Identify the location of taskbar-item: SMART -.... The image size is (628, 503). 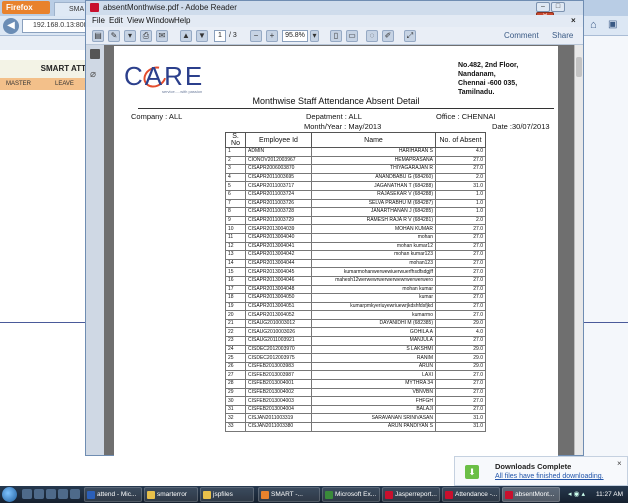
(289, 494).